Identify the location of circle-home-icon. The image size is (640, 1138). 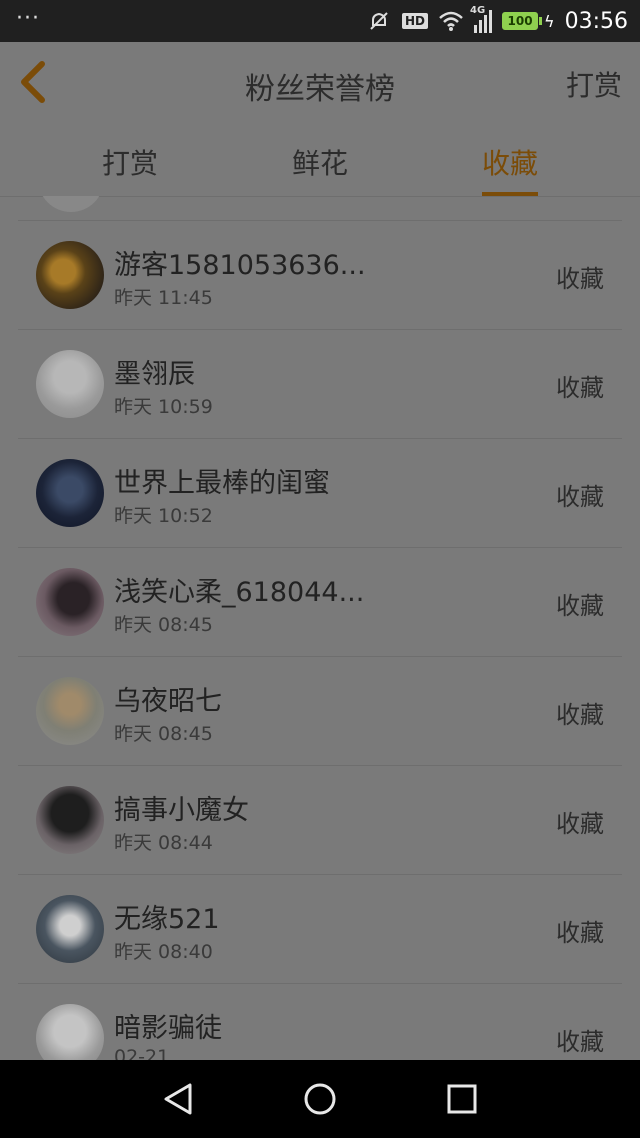
(320, 1099).